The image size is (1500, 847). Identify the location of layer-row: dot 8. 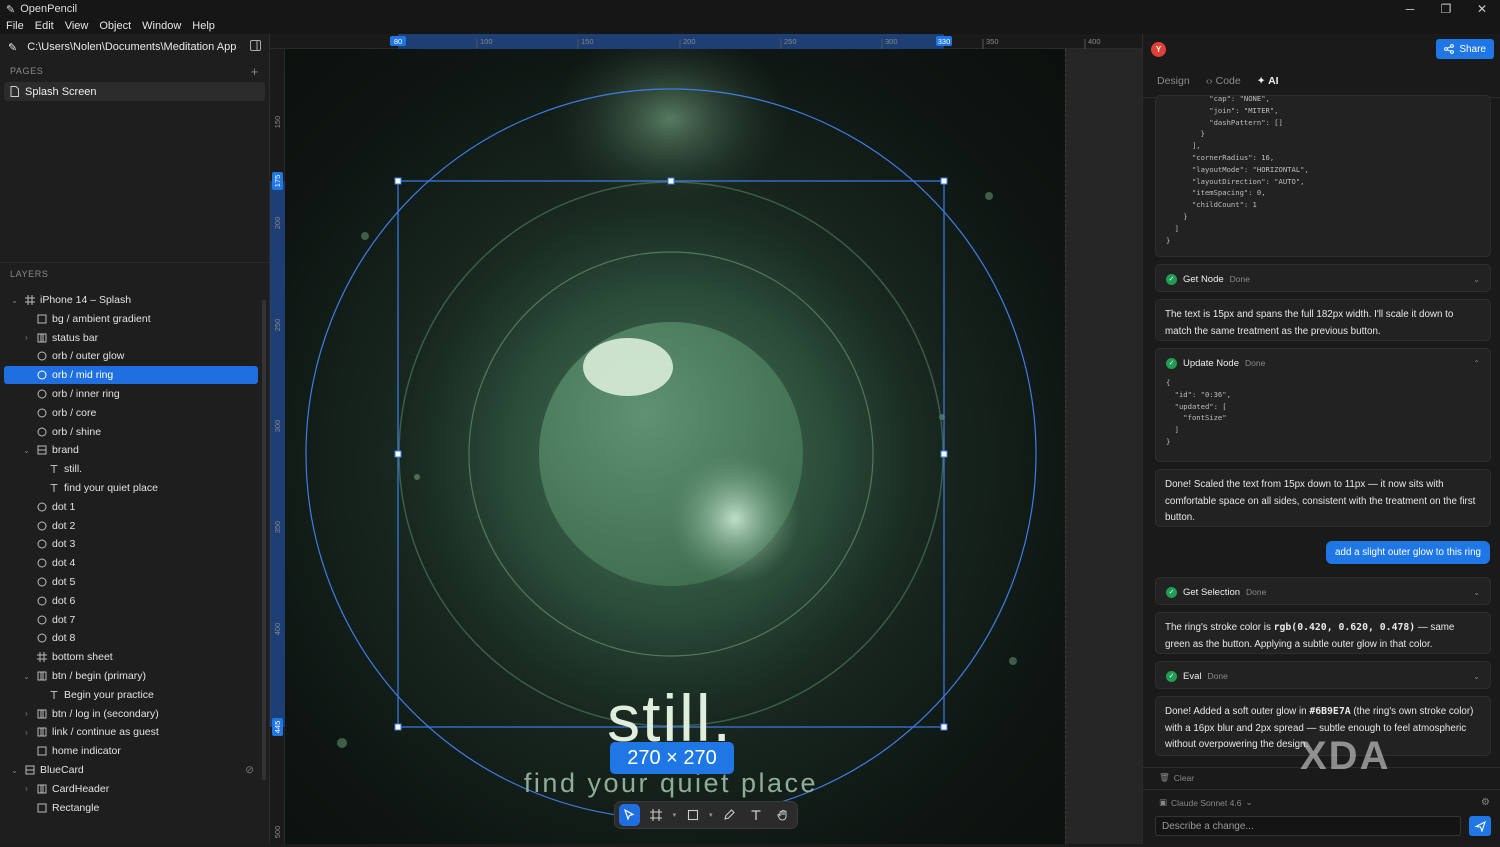
(131, 638).